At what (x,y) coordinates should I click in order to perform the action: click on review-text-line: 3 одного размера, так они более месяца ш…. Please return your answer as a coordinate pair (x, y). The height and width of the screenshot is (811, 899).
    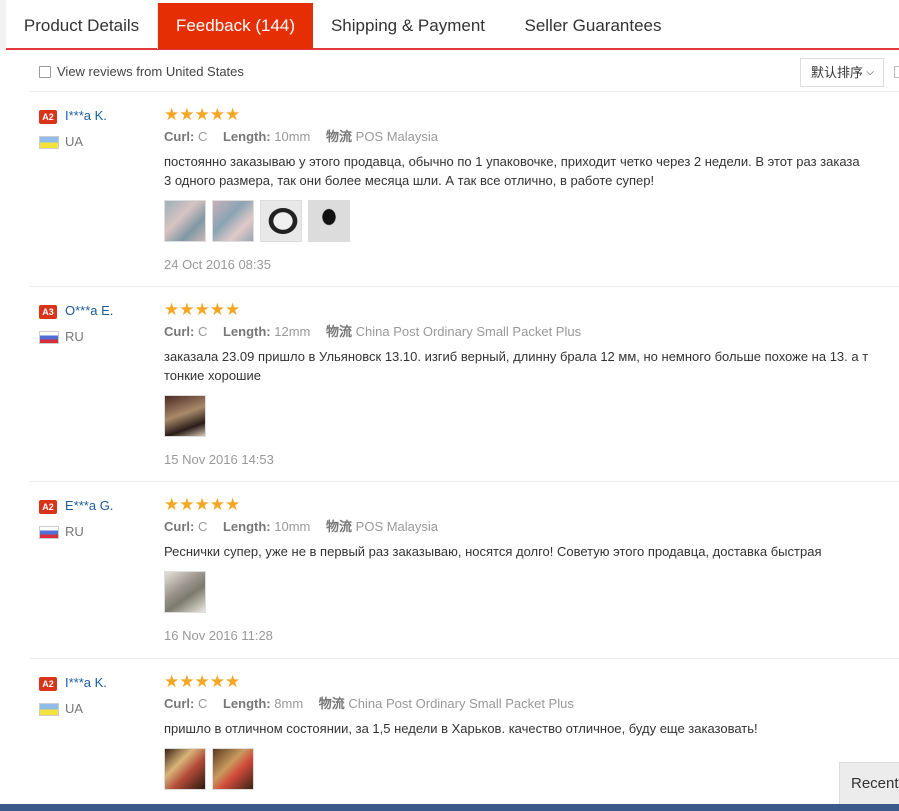
    Looking at the image, I should click on (409, 180).